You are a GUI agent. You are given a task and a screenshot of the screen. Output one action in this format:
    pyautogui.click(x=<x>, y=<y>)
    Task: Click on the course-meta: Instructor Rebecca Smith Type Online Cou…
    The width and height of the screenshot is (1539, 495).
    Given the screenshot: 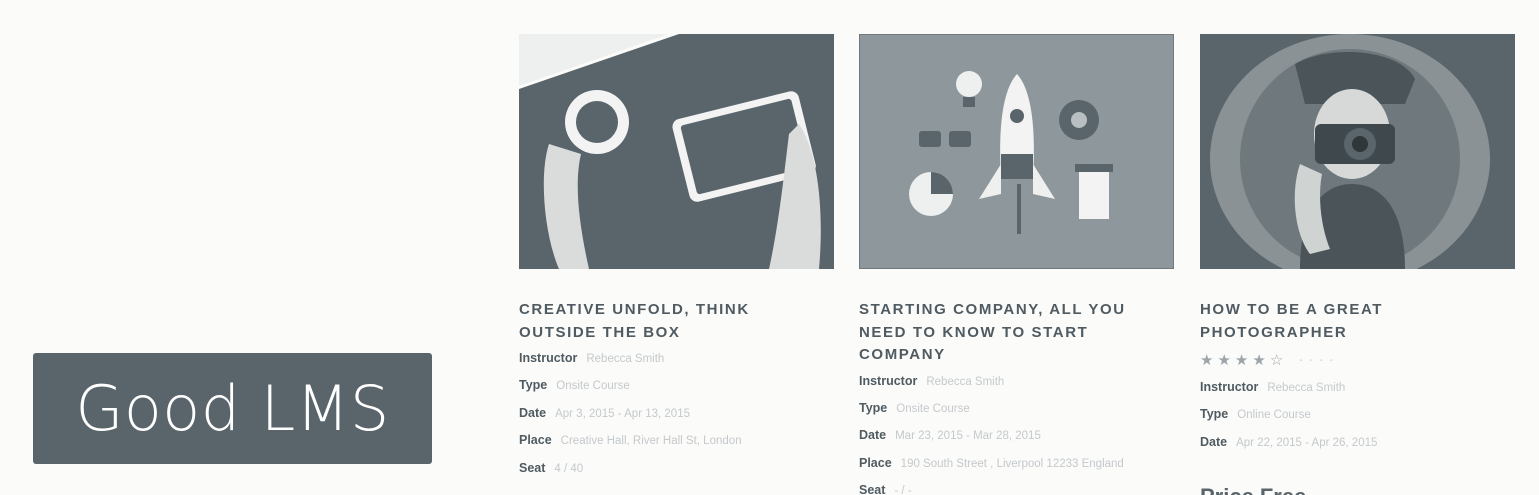 What is the action you would take?
    pyautogui.click(x=1369, y=421)
    